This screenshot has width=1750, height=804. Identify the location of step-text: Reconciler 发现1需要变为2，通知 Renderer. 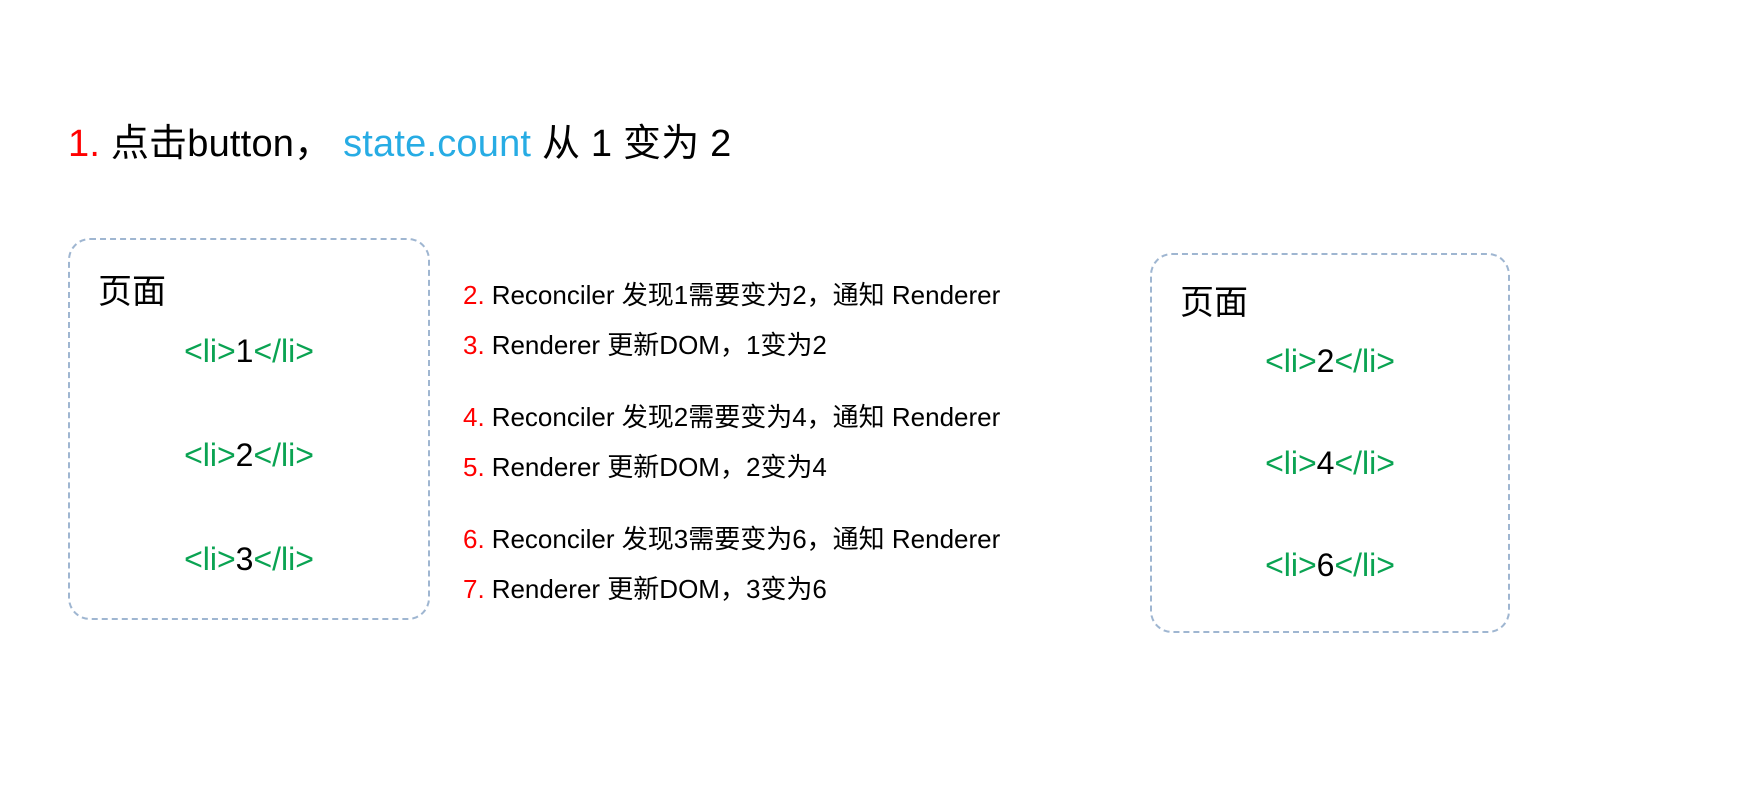
(746, 295).